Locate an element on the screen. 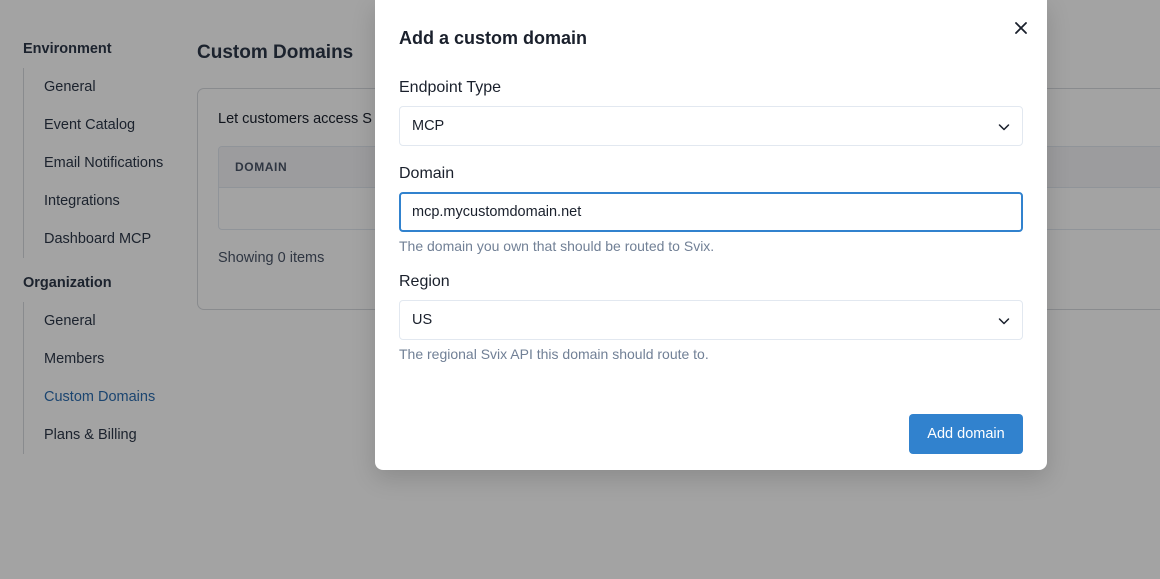  endpoint-type-label: Endpoint Type is located at coordinates (450, 87).